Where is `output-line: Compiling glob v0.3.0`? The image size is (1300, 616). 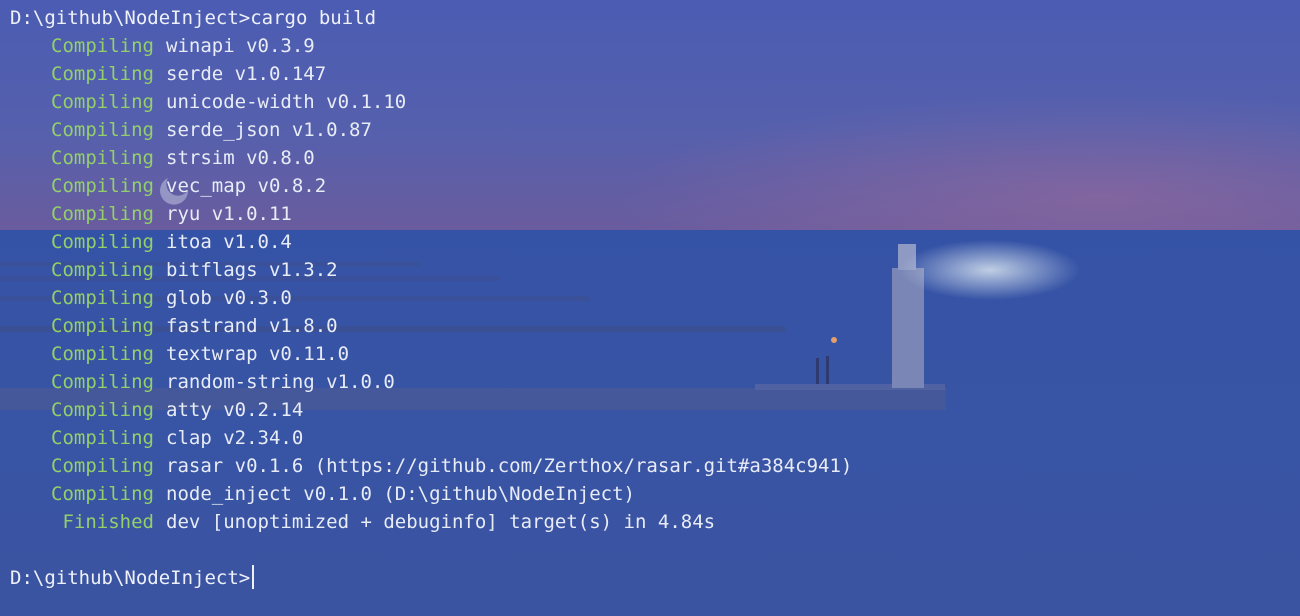
output-line: Compiling glob v0.3.0 is located at coordinates (650, 298).